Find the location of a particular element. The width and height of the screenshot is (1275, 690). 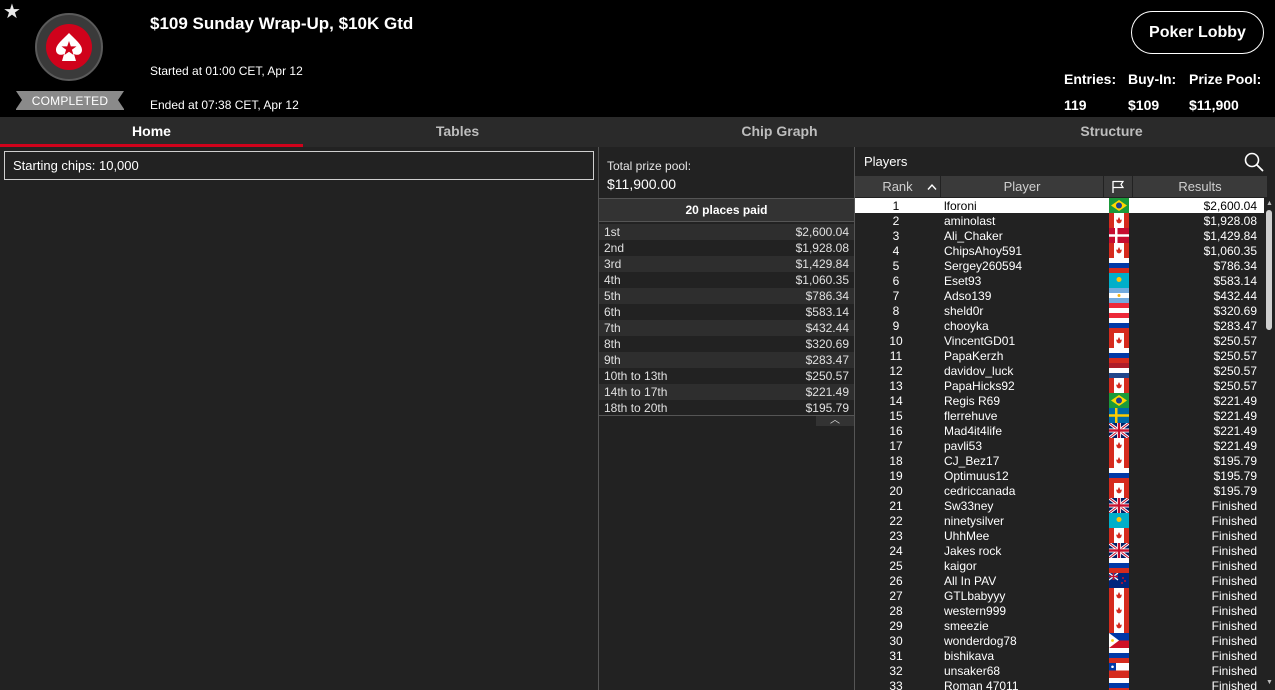

chile-flag-icon is located at coordinates (1119, 670).